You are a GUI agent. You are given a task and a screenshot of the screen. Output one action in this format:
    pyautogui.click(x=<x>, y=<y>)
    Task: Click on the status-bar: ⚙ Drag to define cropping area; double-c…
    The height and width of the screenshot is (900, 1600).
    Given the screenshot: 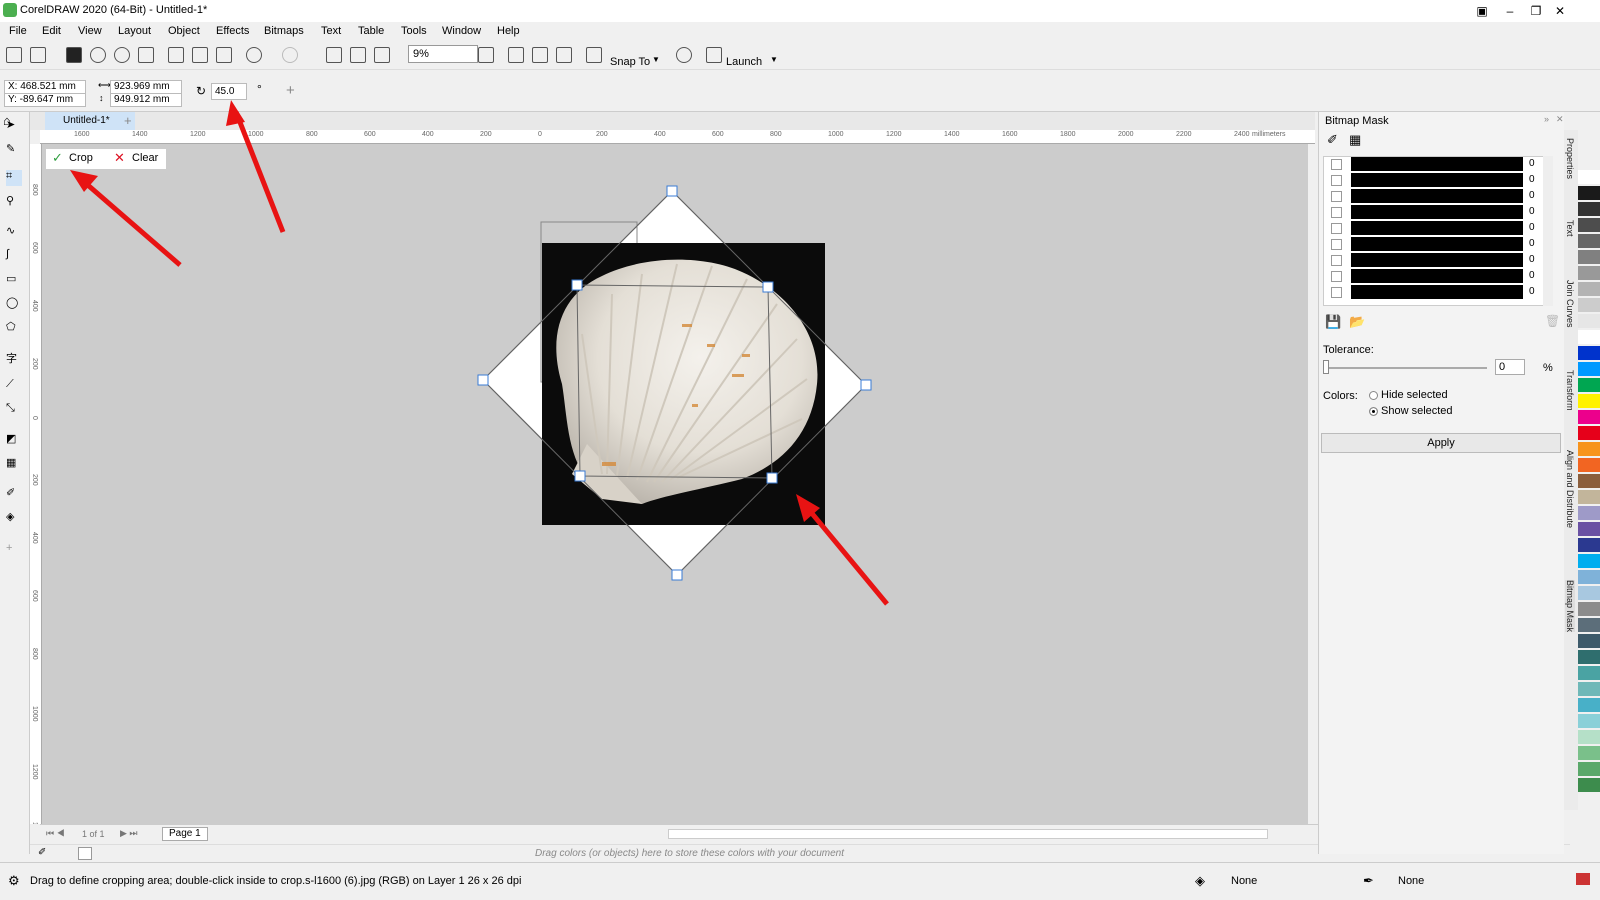 What is the action you would take?
    pyautogui.click(x=800, y=881)
    